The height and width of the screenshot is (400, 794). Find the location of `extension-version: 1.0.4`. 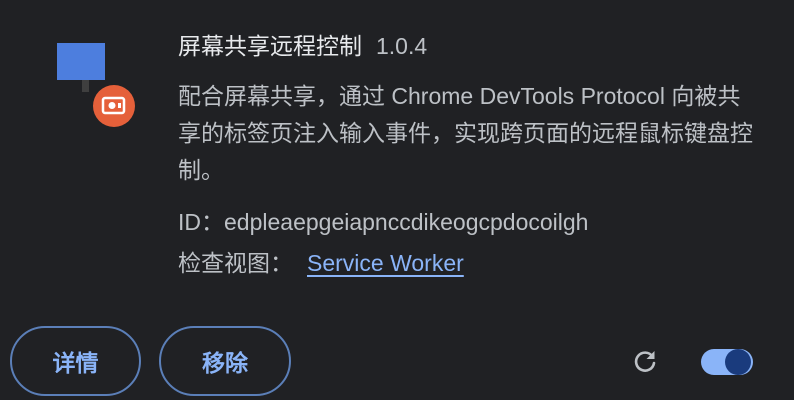

extension-version: 1.0.4 is located at coordinates (402, 46).